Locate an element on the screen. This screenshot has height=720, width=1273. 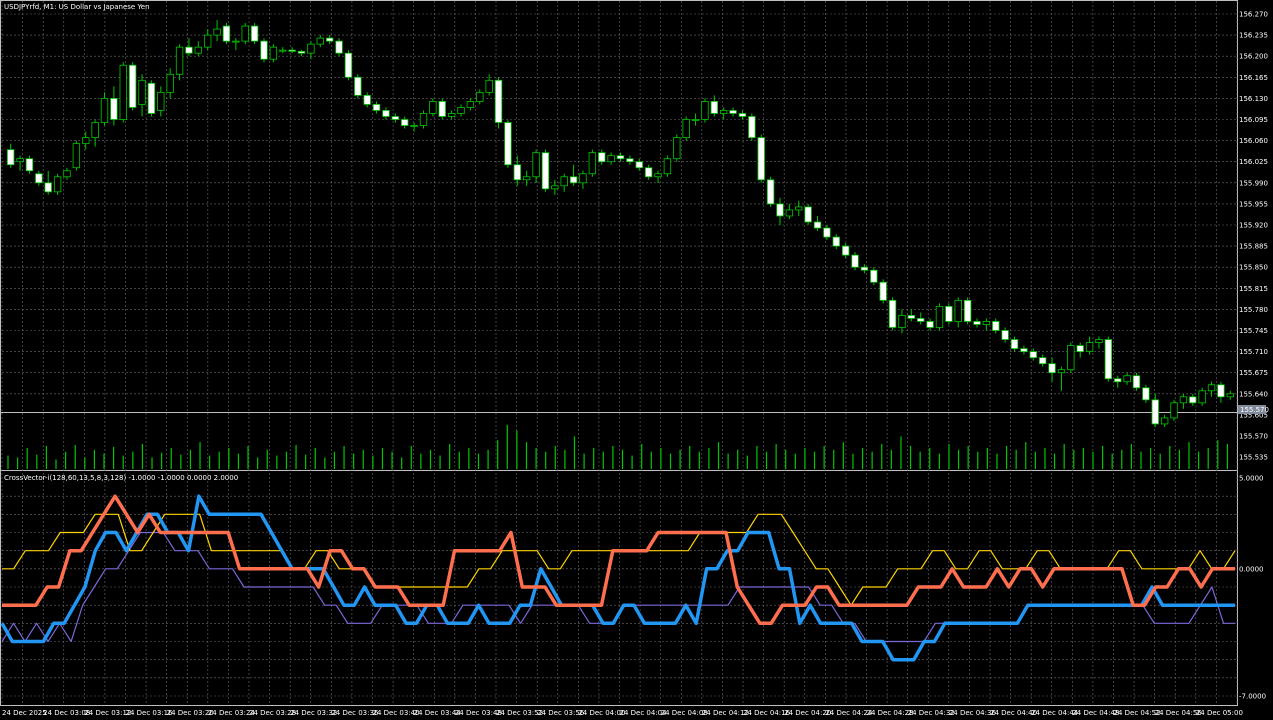
time-axis-label: 24 Dec 04:48 is located at coordinates (1095, 713).